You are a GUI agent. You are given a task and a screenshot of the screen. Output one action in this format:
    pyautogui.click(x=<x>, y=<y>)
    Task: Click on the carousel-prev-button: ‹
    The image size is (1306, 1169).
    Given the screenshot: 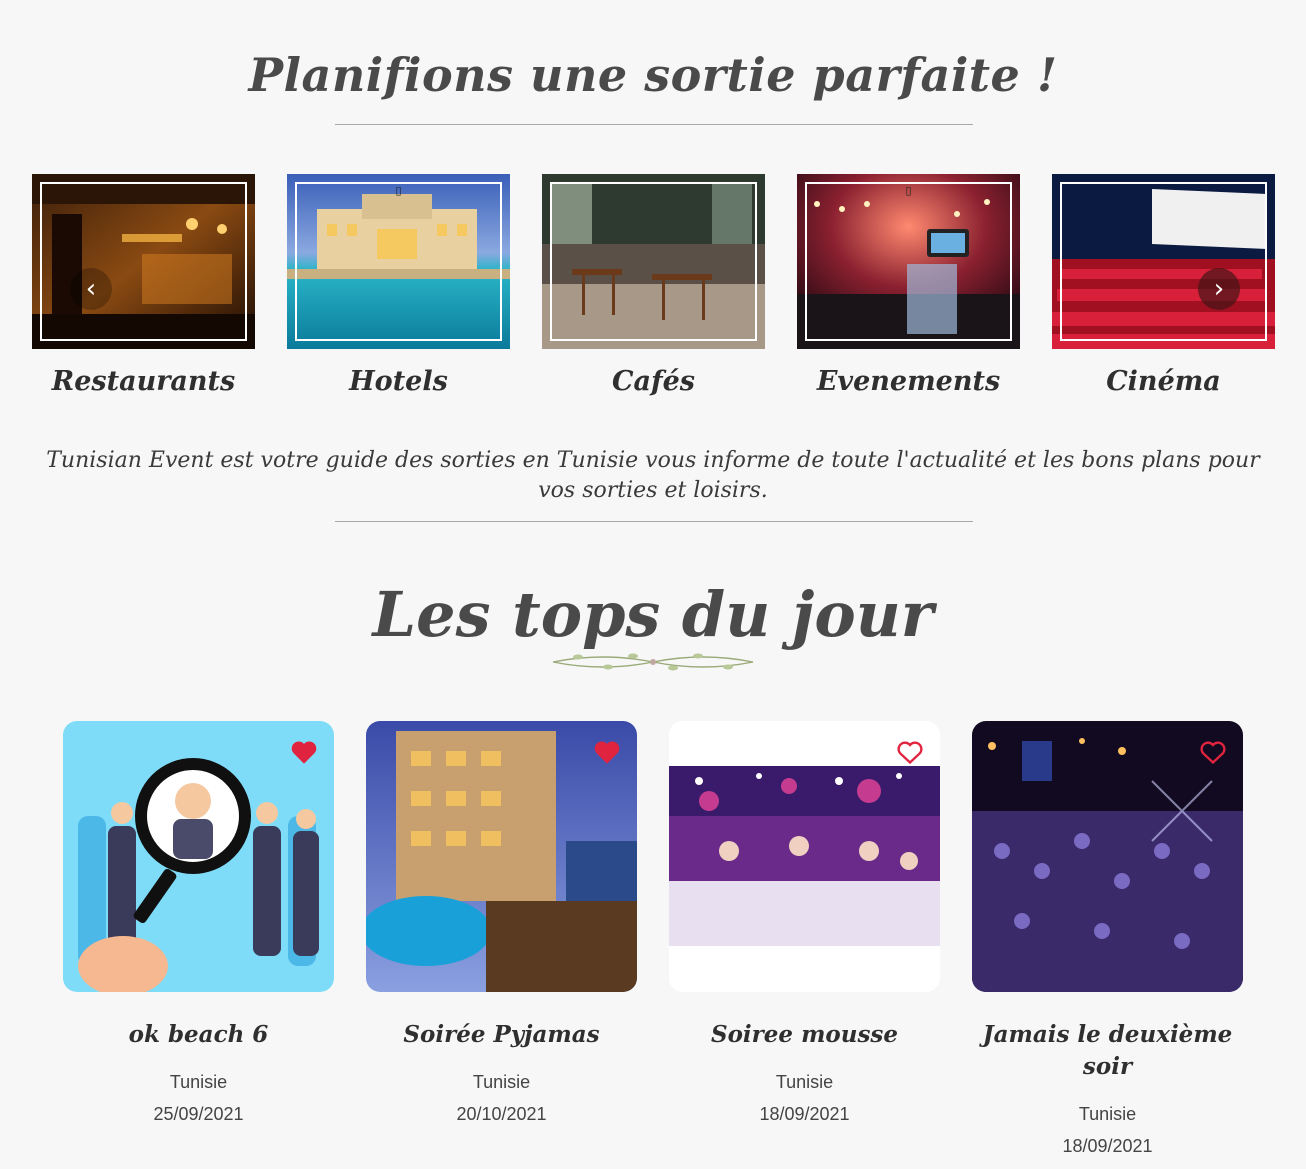 What is the action you would take?
    pyautogui.click(x=91, y=289)
    